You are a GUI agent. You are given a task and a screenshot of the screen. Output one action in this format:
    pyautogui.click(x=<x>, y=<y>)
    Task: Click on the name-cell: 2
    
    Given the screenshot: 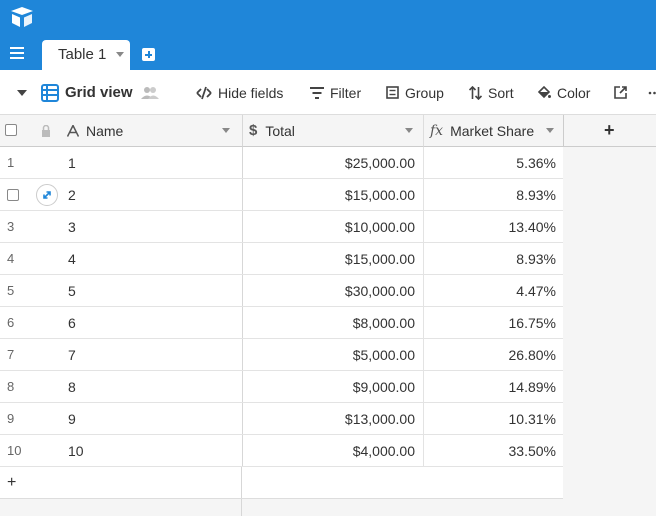 What is the action you would take?
    pyautogui.click(x=151, y=194)
    